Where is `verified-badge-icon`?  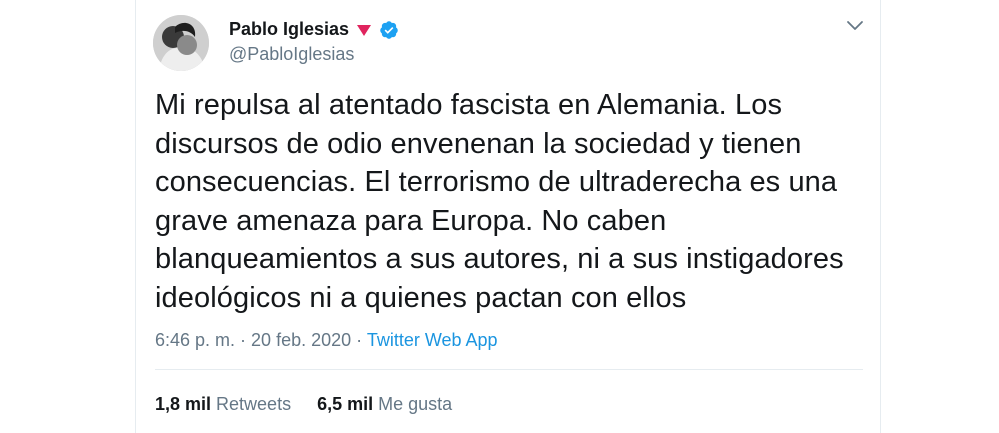 verified-badge-icon is located at coordinates (389, 29).